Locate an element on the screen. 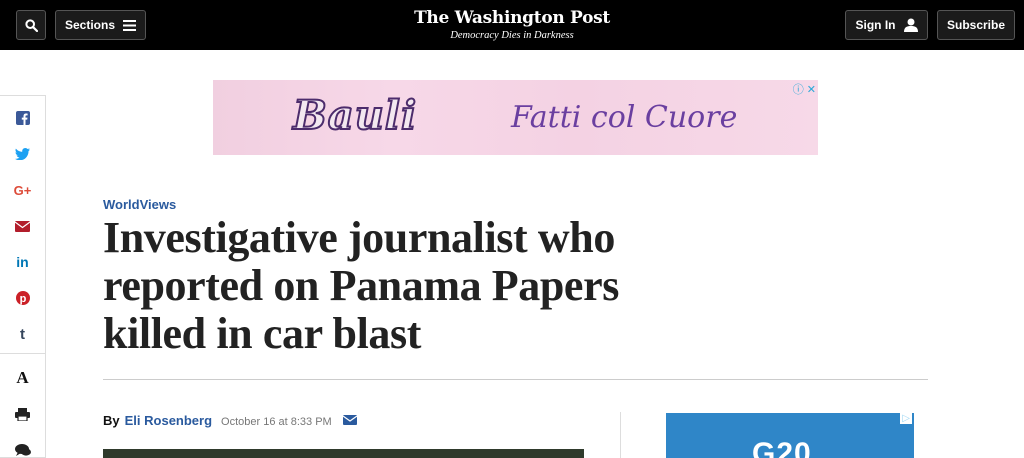 The width and height of the screenshot is (1024, 458). envelope-icon is located at coordinates (350, 420).